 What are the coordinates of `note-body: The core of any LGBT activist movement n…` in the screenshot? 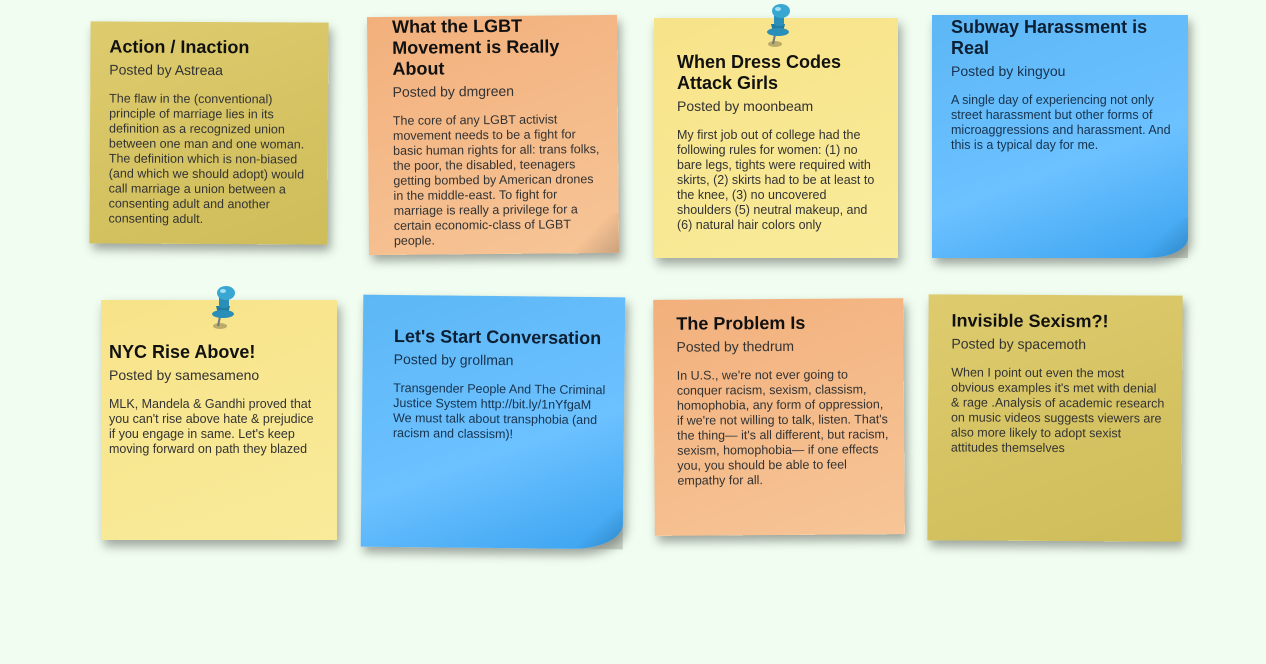 It's located at (496, 180).